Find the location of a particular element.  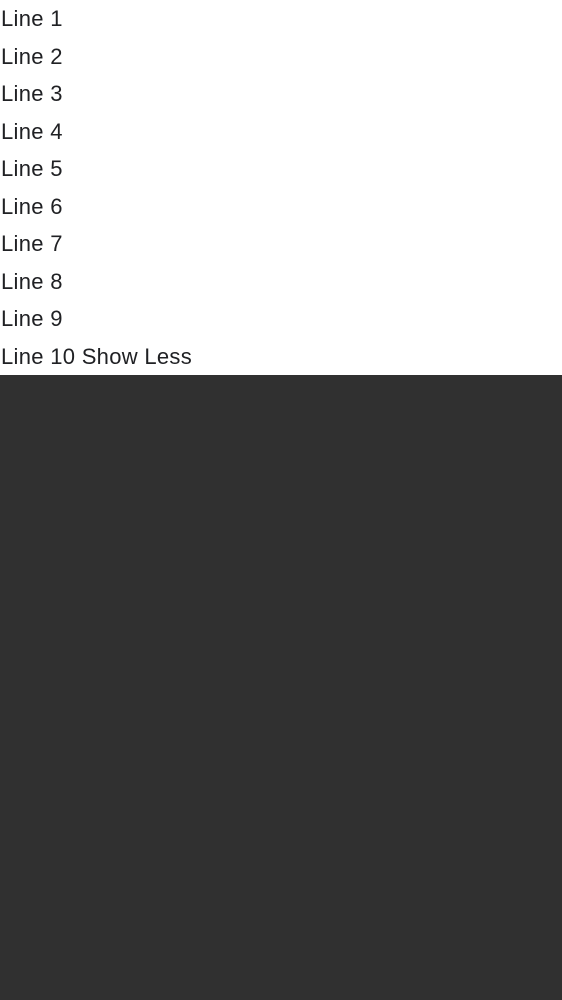

text-line-9: Line 9 is located at coordinates (32, 318).